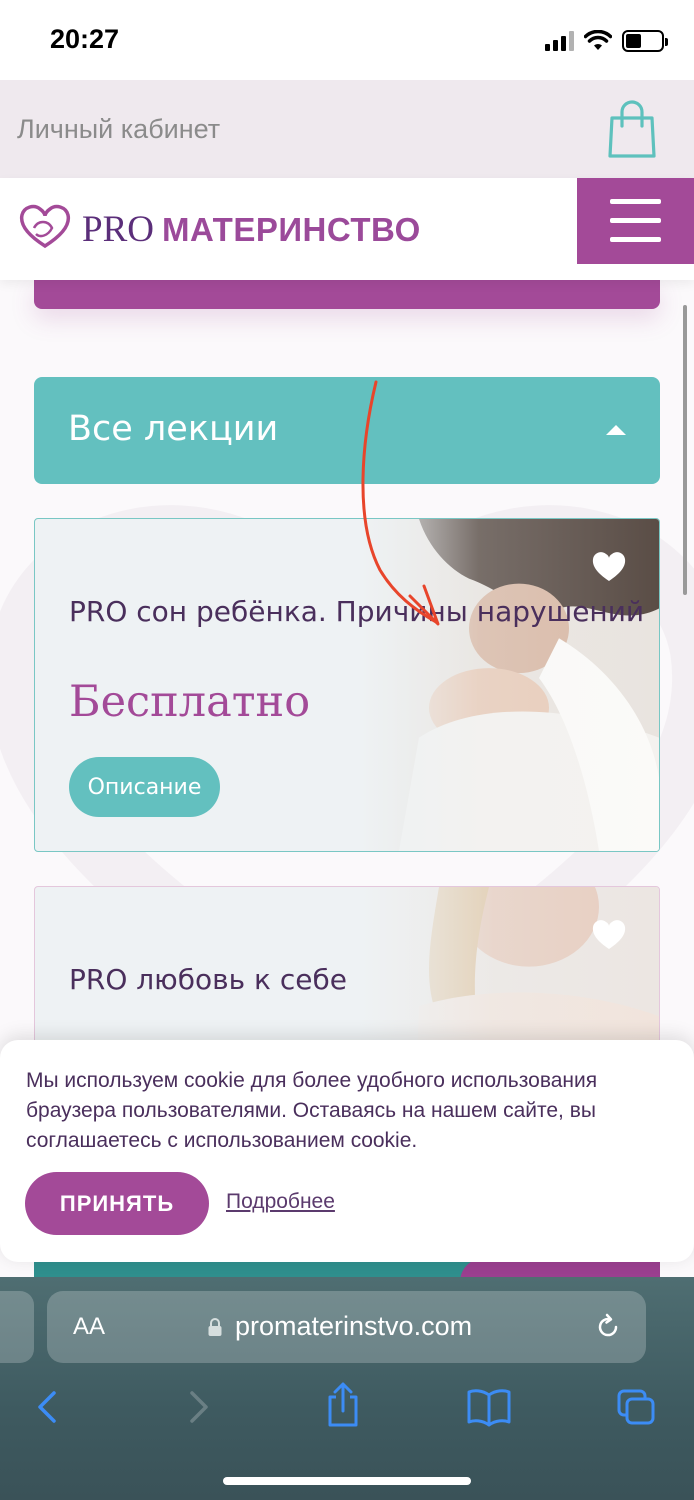 Image resolution: width=694 pixels, height=1500 pixels. Describe the element at coordinates (632, 129) in the screenshot. I see `shopping-bag-icon` at that location.